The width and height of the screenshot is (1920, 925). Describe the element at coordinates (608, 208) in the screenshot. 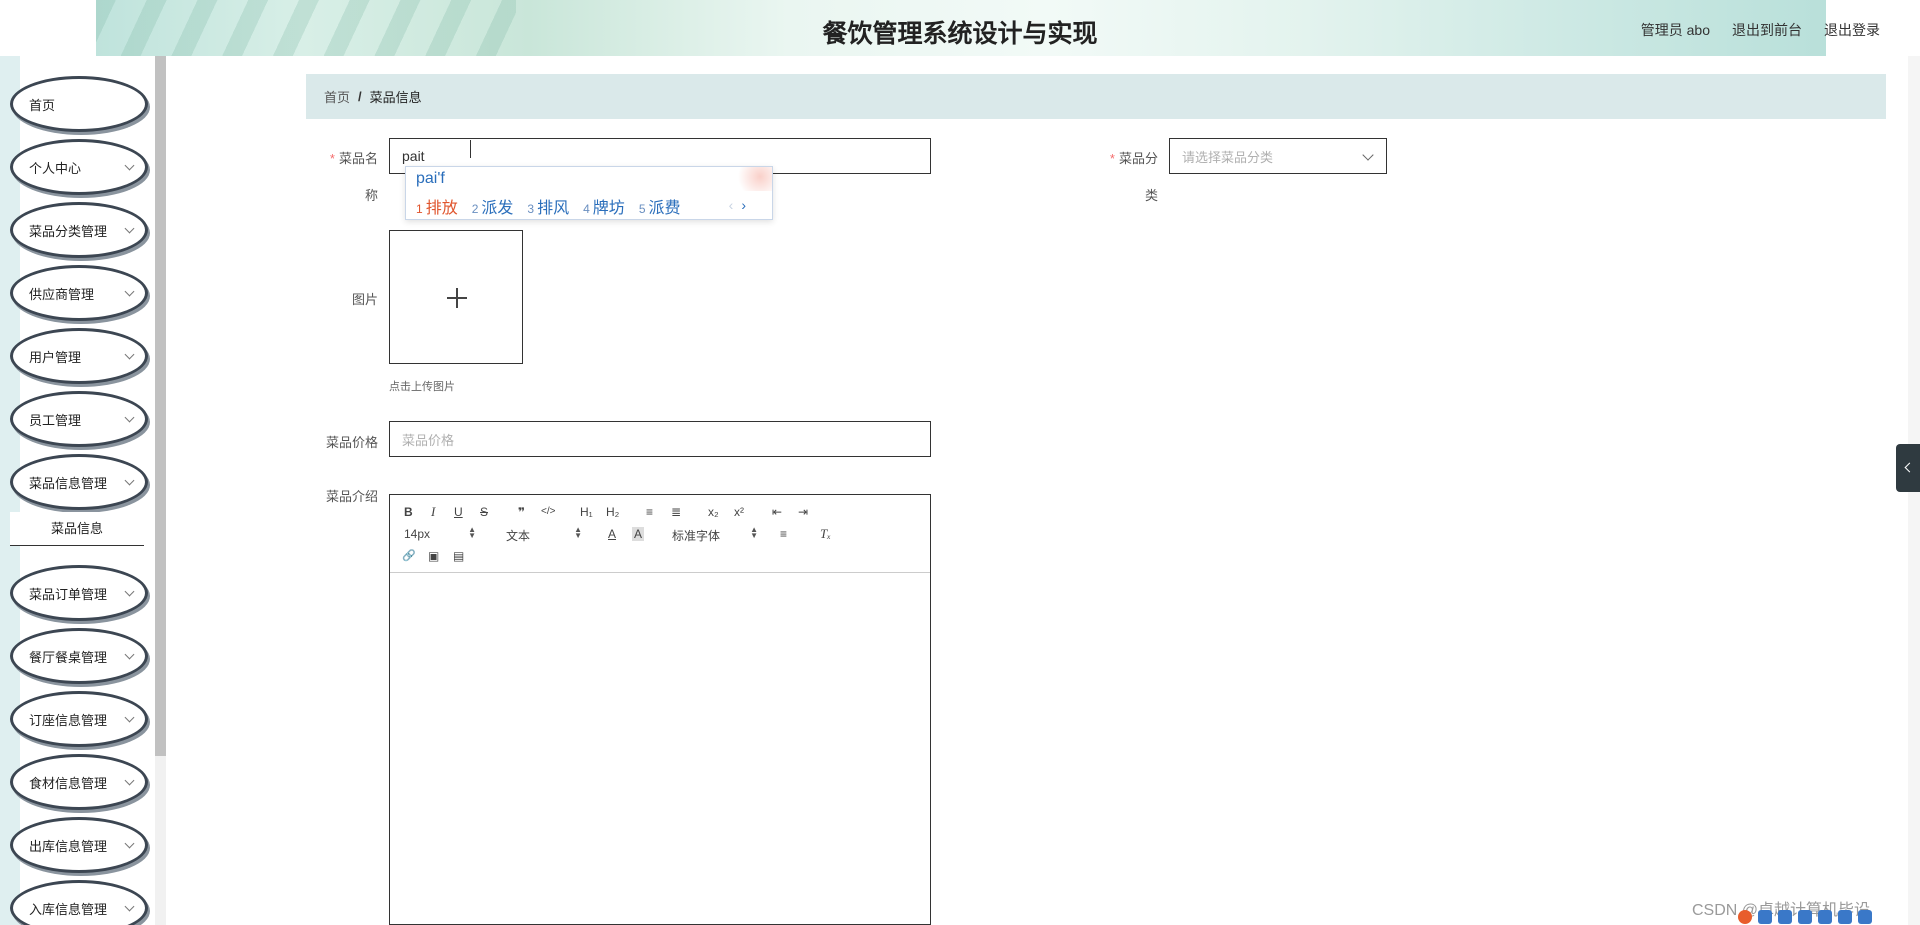

I see `ime-candidate-text: 牌坊` at that location.